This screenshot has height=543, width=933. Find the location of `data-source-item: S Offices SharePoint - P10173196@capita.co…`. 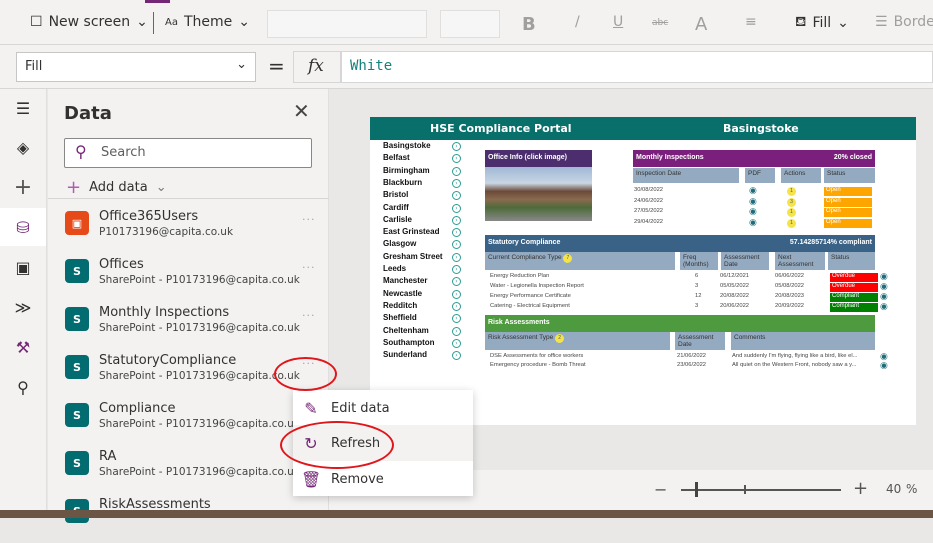

data-source-item: S Offices SharePoint - P10173196@capita.co… is located at coordinates (195, 280).